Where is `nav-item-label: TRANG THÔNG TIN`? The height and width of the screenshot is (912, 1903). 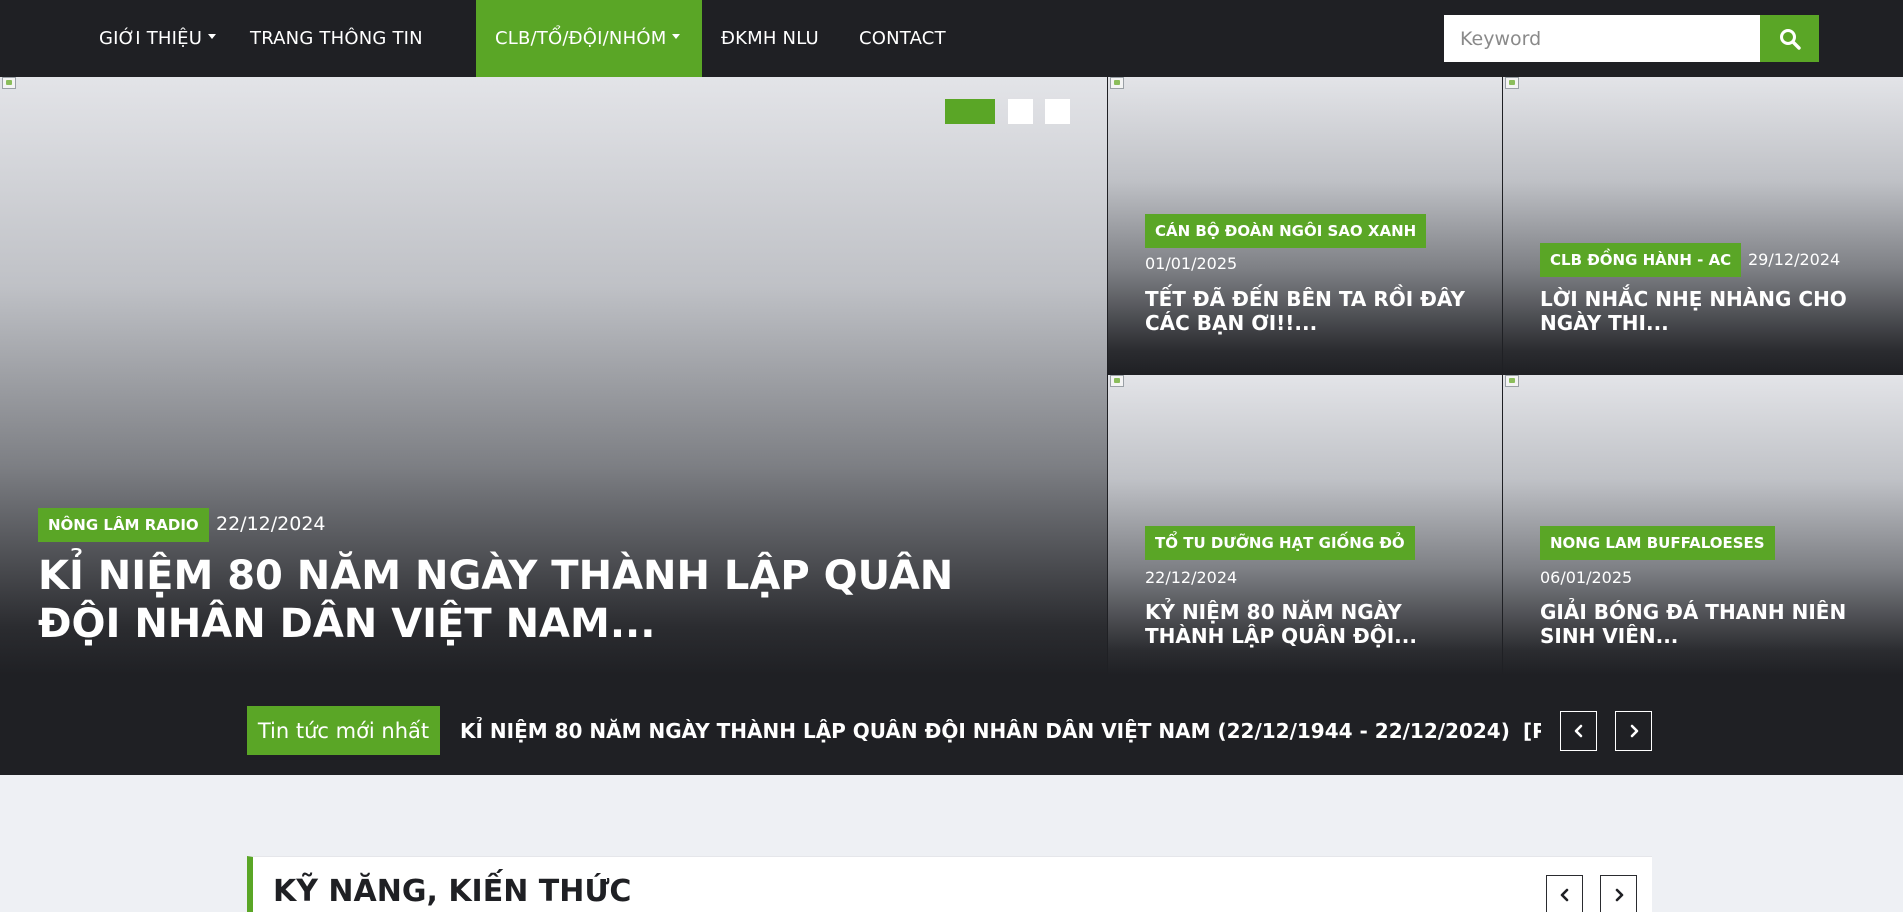 nav-item-label: TRANG THÔNG TIN is located at coordinates (336, 38).